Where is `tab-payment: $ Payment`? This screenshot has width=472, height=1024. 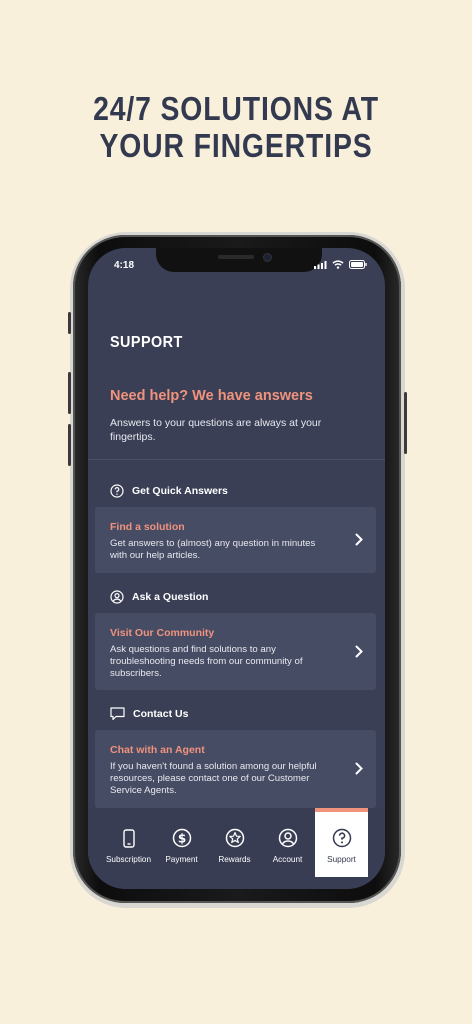
tab-payment: $ Payment is located at coordinates (181, 842).